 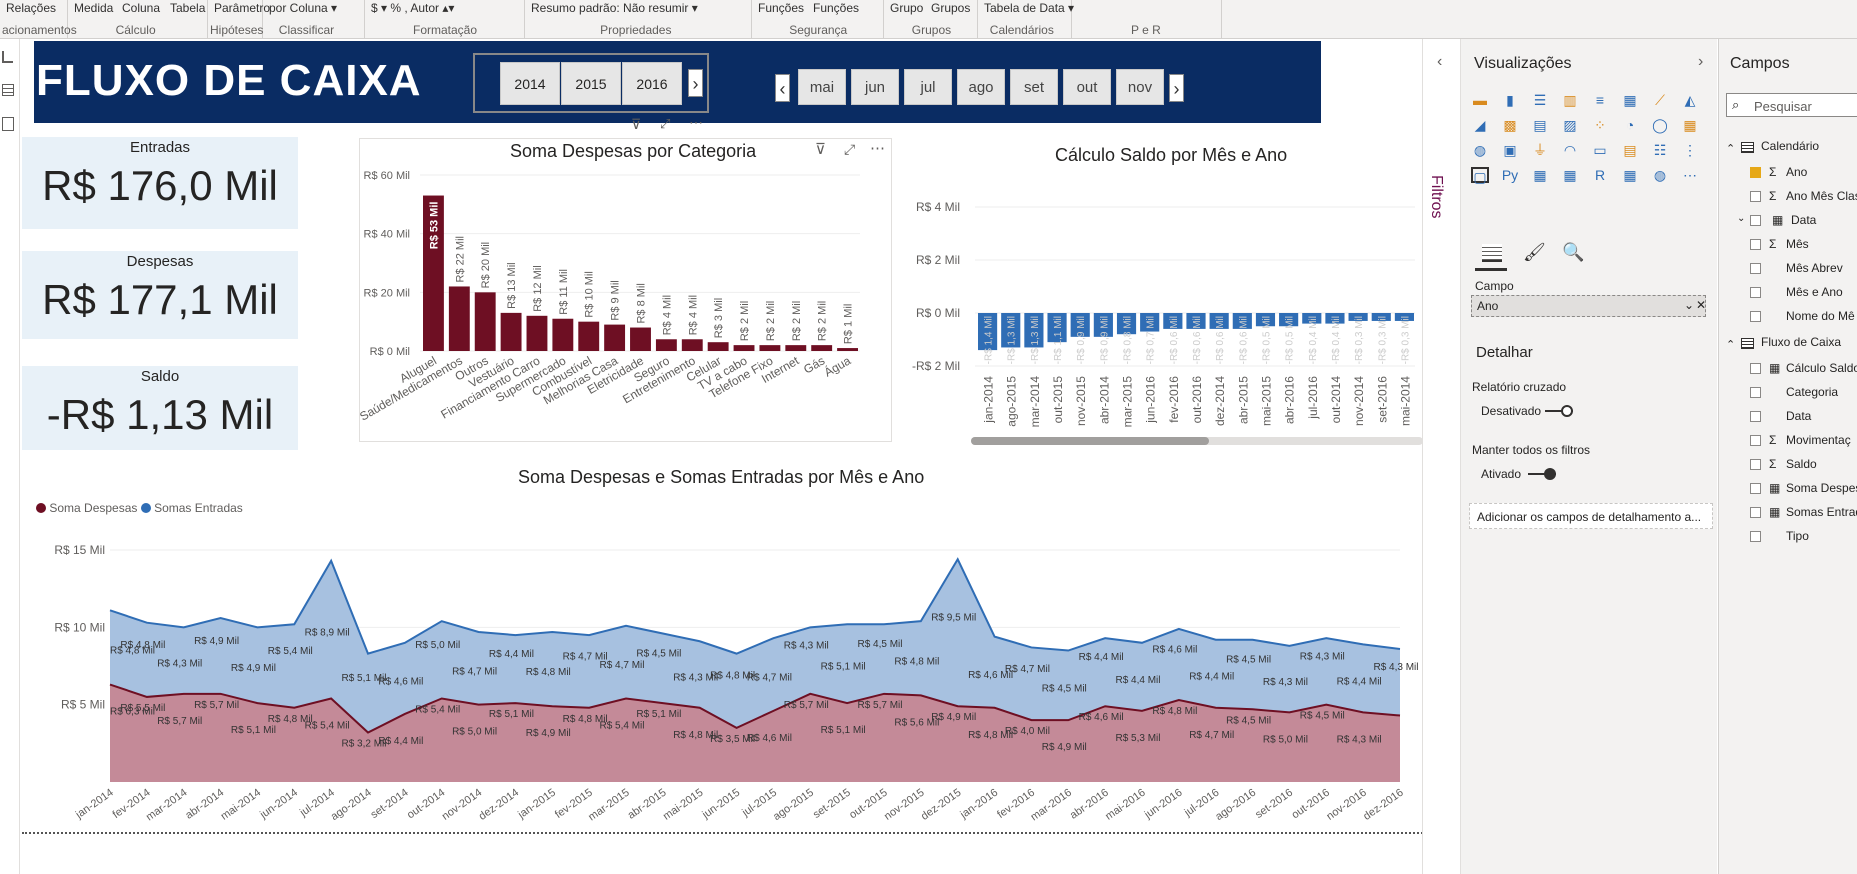 I want to click on visual-filter-icon: ⊽, so click(x=820, y=149).